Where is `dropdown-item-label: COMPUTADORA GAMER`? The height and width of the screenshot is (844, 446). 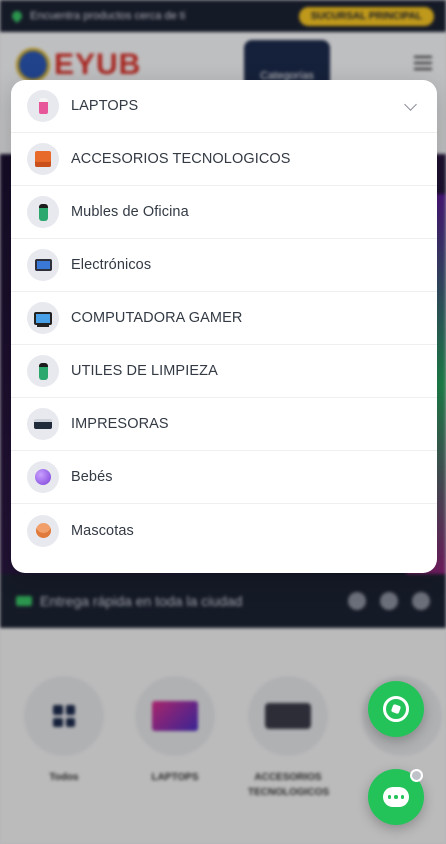 dropdown-item-label: COMPUTADORA GAMER is located at coordinates (157, 318).